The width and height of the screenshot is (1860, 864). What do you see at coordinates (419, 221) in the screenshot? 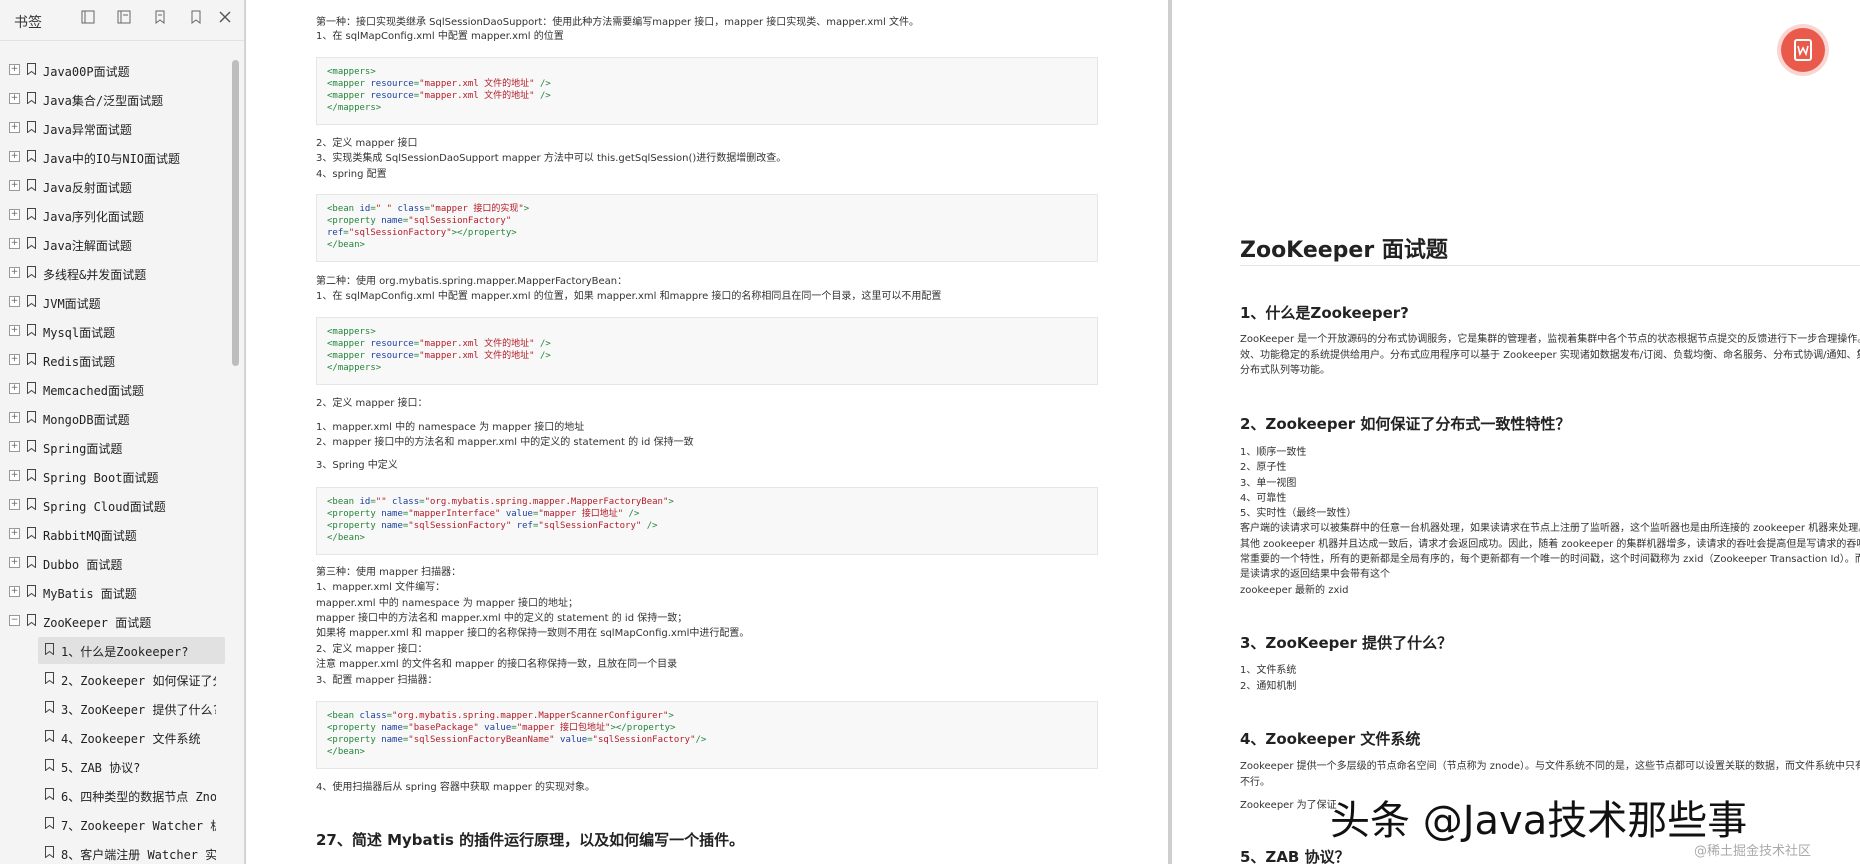
I see `code-line: <property name="sqlSessionFactory"` at bounding box center [419, 221].